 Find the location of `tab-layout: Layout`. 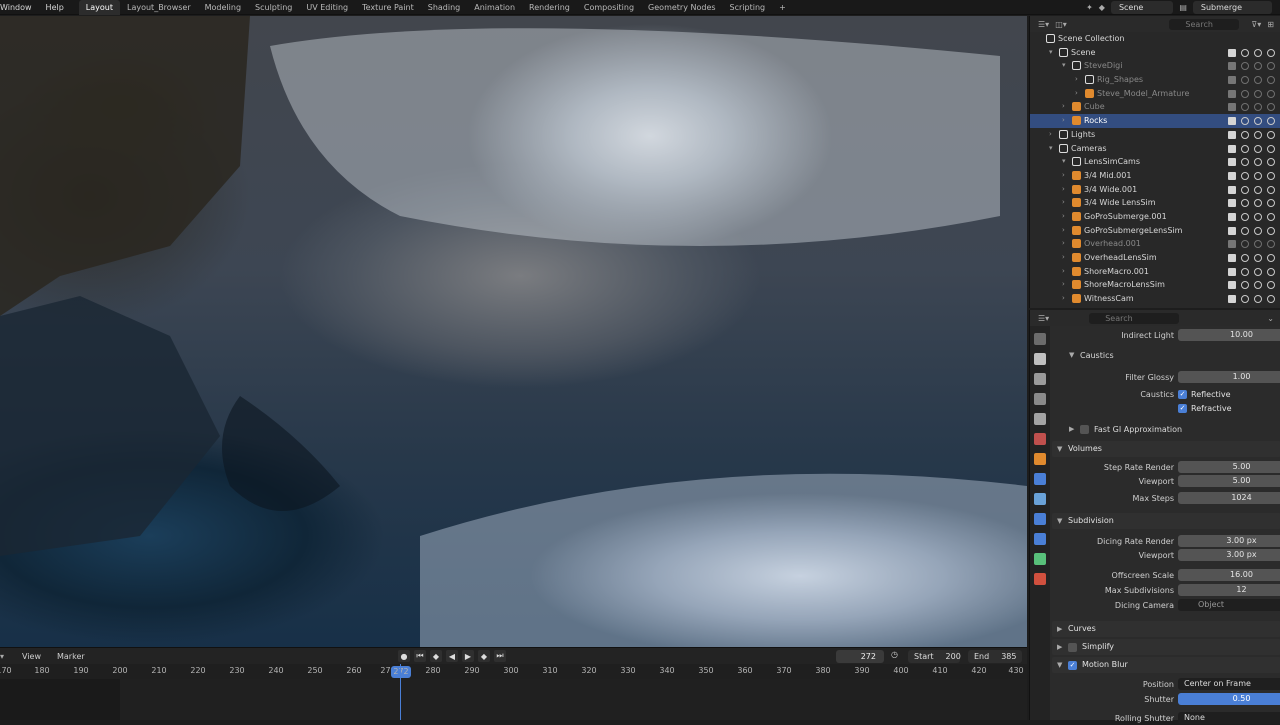

tab-layout: Layout is located at coordinates (99, 7).